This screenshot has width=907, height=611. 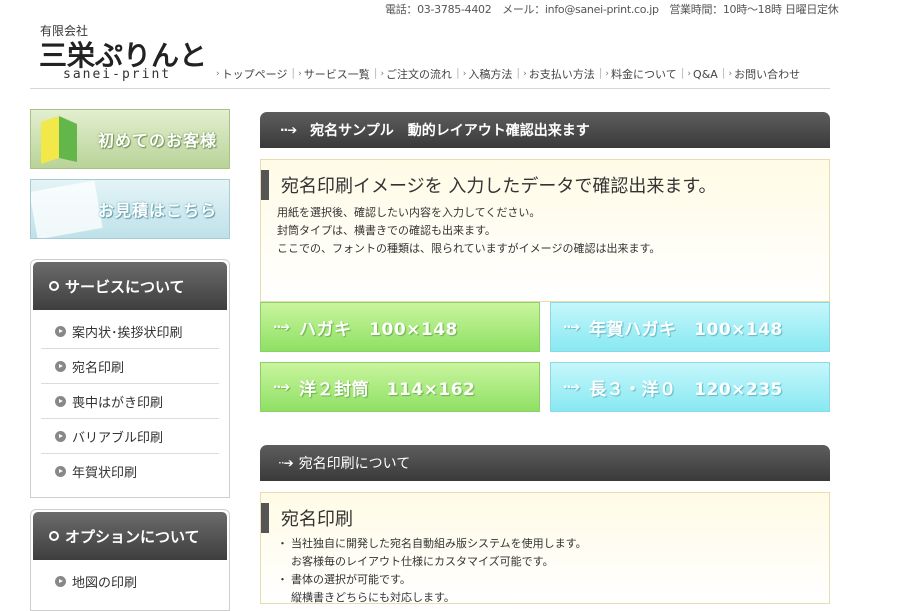 I want to click on list-item: お客様毎のレイアウト仕様にカスタマイズ可能です。, so click(x=422, y=561).